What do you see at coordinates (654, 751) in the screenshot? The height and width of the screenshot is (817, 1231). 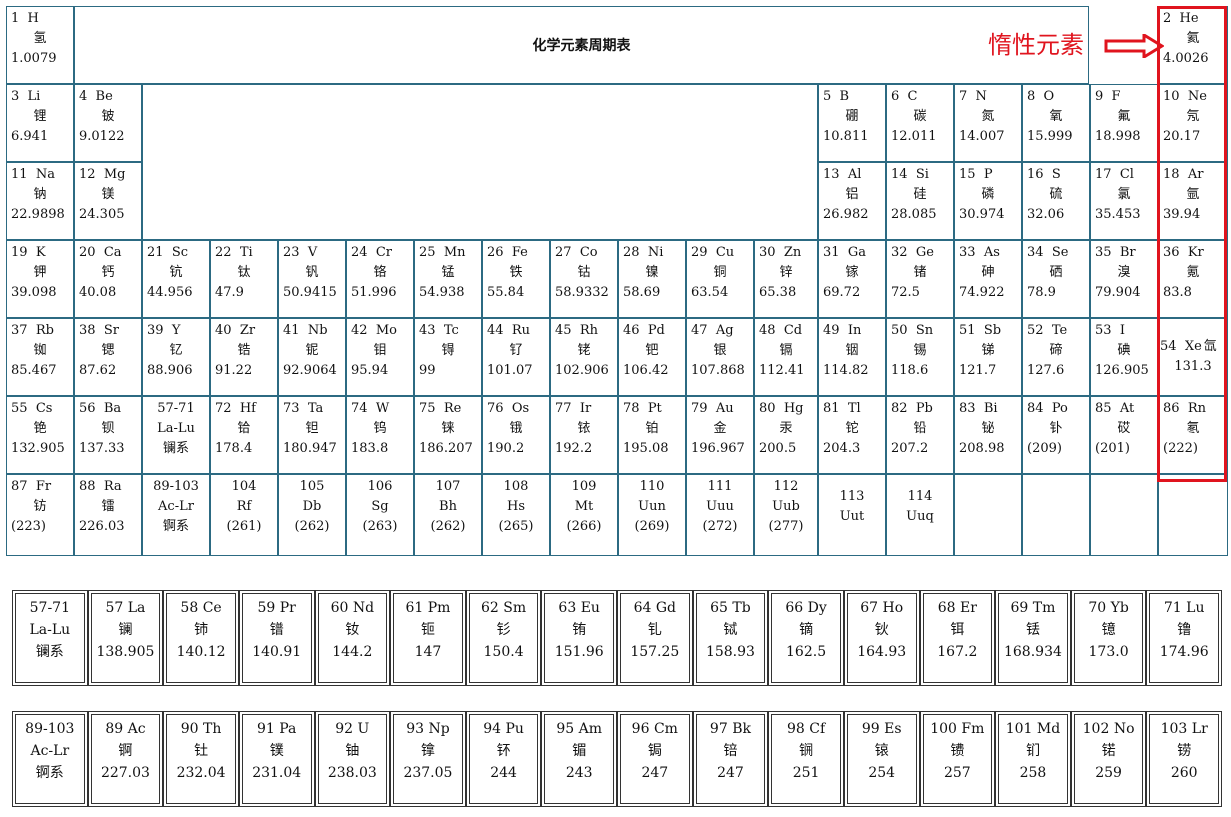 I see `element-name: 锔` at bounding box center [654, 751].